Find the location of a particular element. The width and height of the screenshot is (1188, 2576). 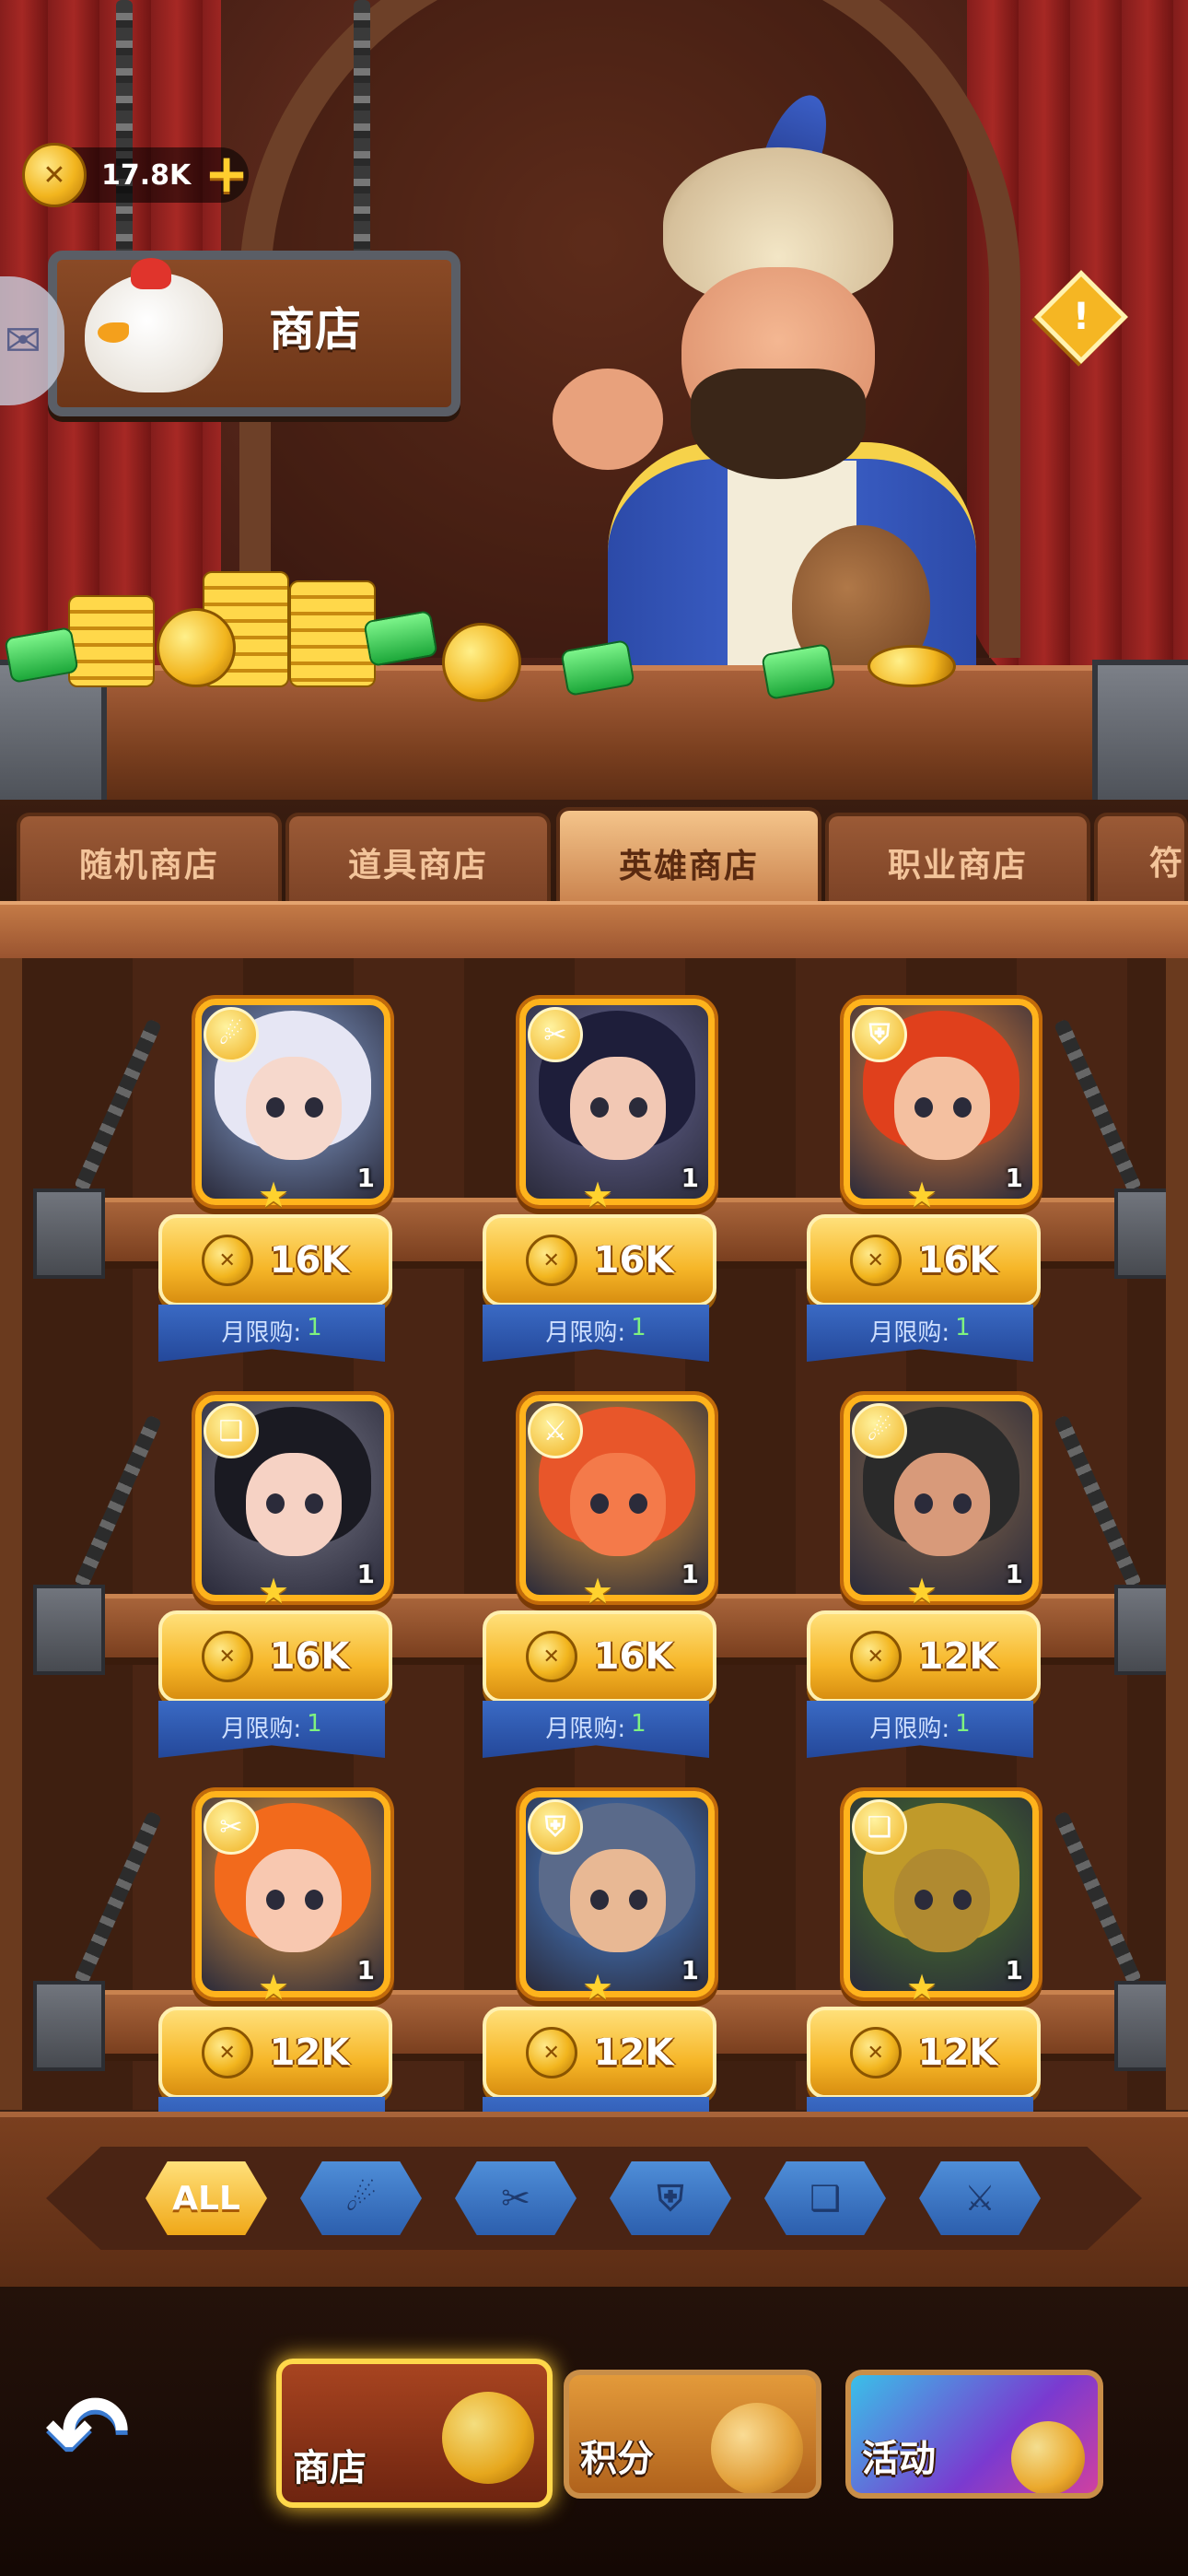

hero-item-card: ☄ 1 ★ ✕ 12K 月限购: 1 is located at coordinates (924, 1588).